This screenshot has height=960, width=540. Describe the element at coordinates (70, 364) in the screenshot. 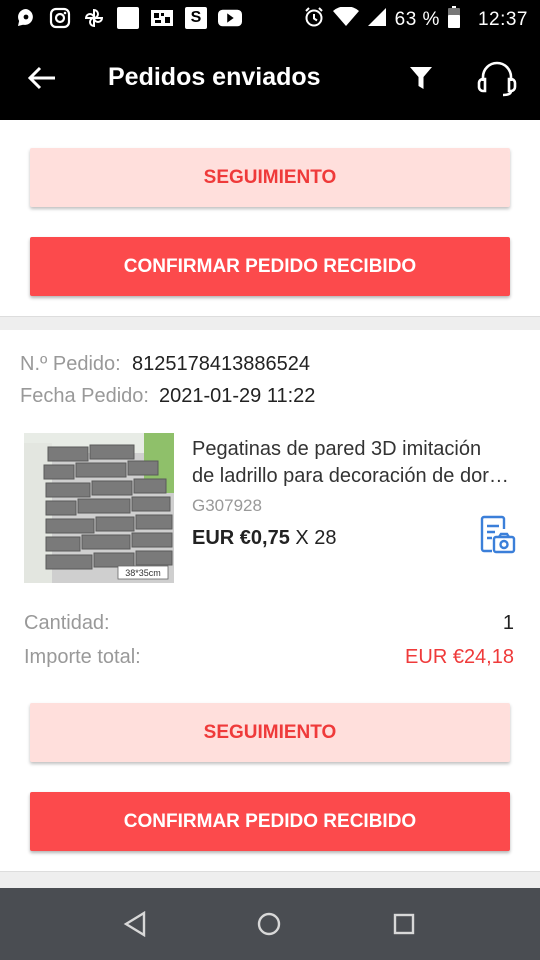

I see `order-number-label: N.º Pedido:` at that location.